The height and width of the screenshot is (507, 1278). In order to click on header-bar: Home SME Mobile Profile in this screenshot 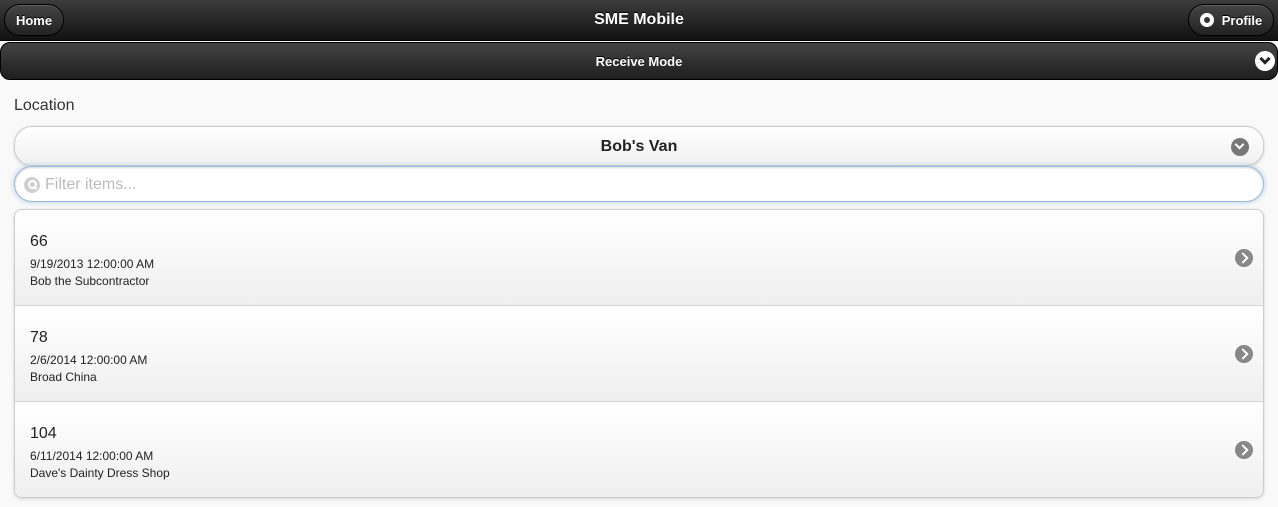, I will do `click(639, 20)`.